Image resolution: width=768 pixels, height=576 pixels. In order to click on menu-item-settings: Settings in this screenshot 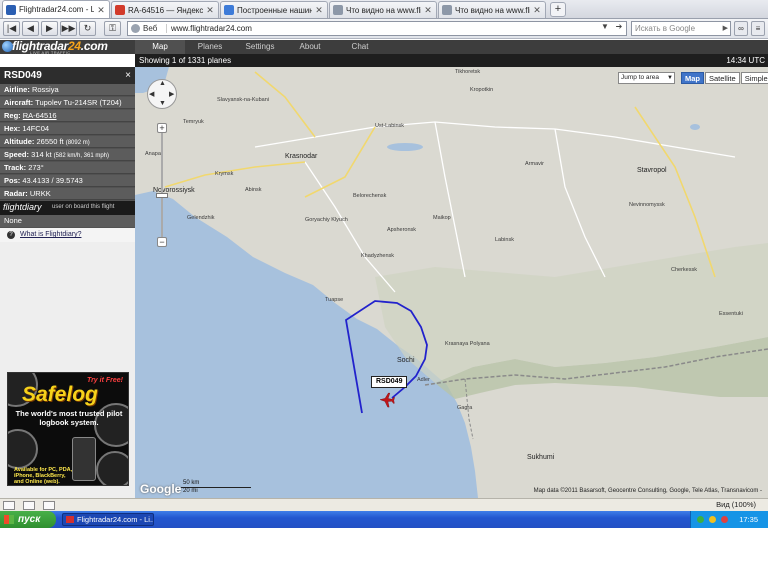, I will do `click(260, 47)`.